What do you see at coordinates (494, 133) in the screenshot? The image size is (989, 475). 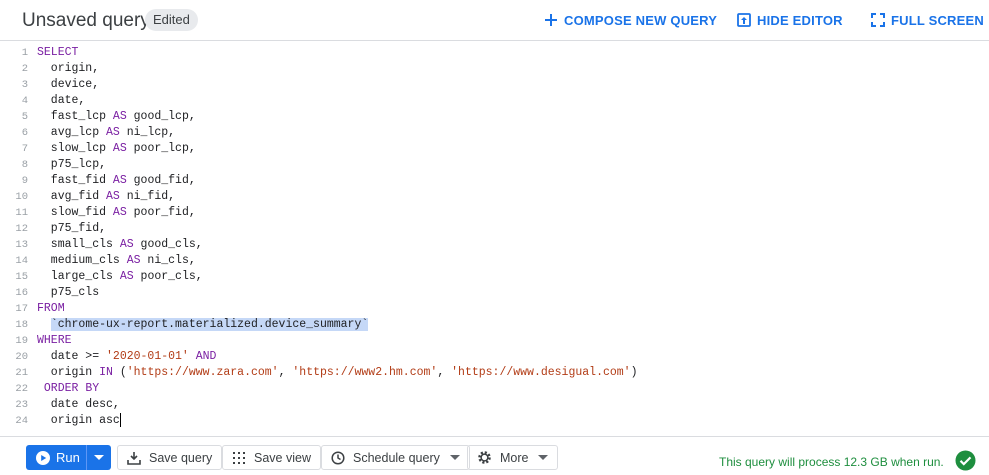 I see `code-line: 6 avg_lcp AS ni_lcp,` at bounding box center [494, 133].